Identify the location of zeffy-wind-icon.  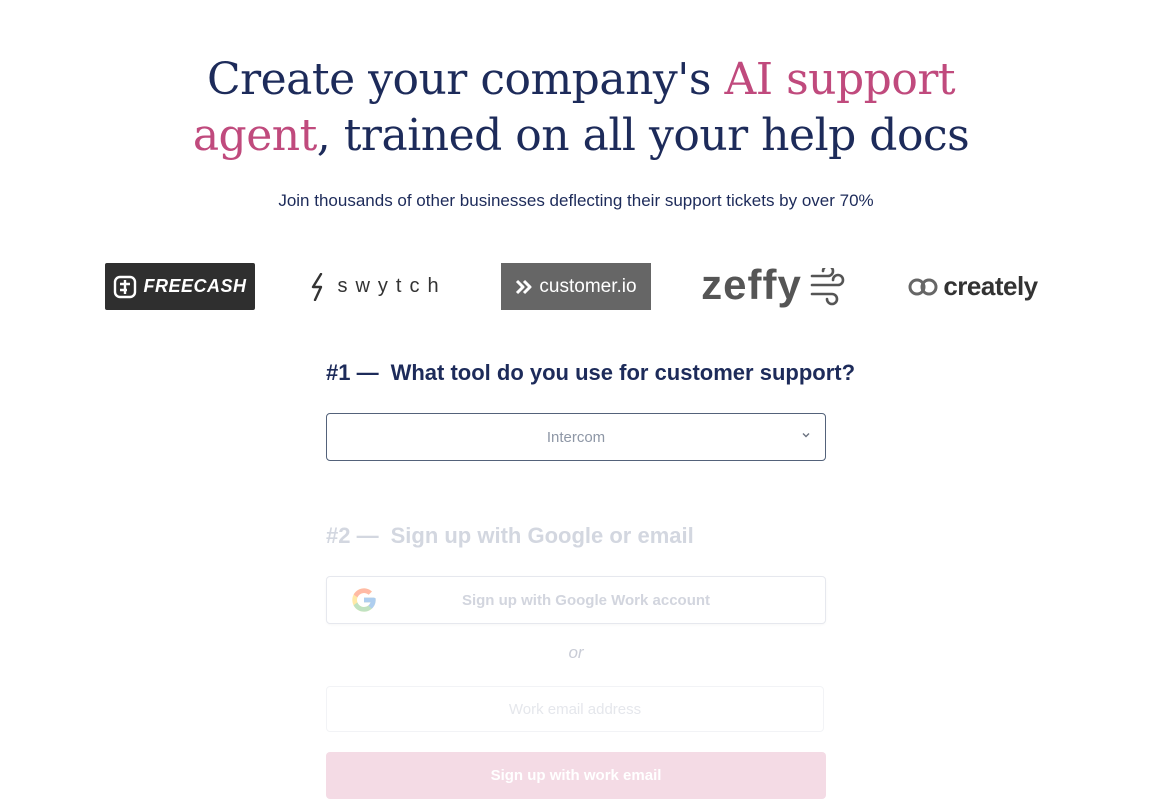
(827, 286).